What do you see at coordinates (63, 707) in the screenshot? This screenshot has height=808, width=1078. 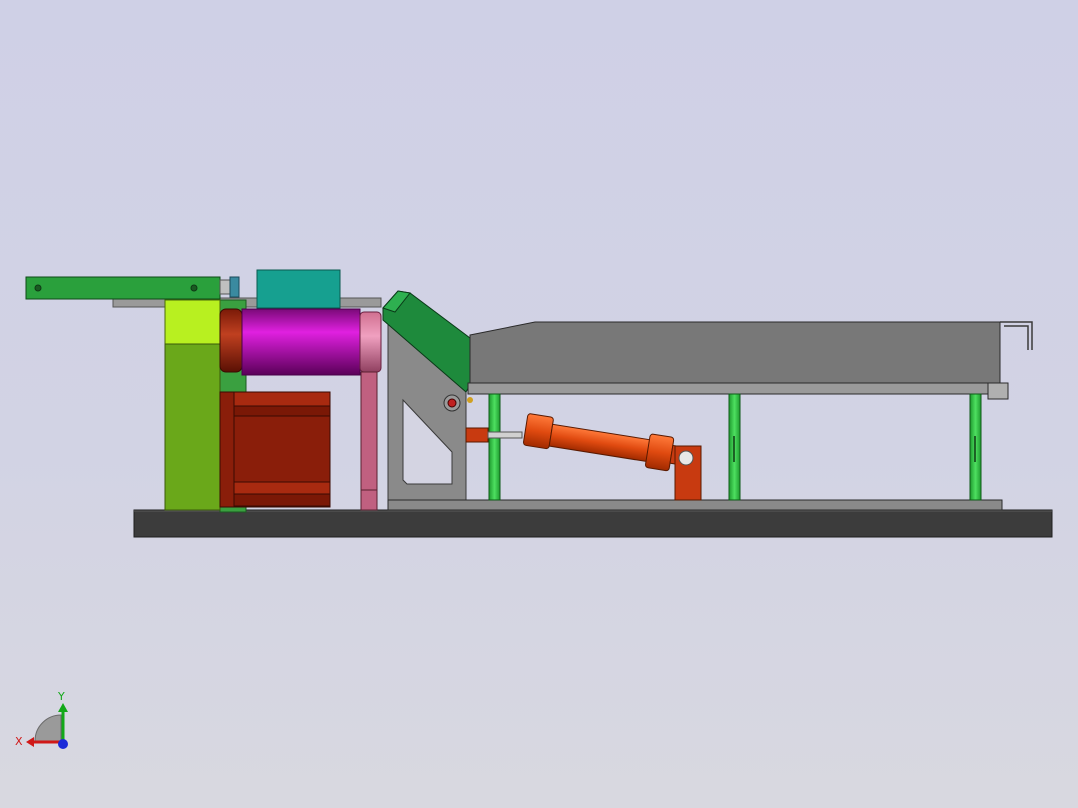 I see `y-axis-arrowhead` at bounding box center [63, 707].